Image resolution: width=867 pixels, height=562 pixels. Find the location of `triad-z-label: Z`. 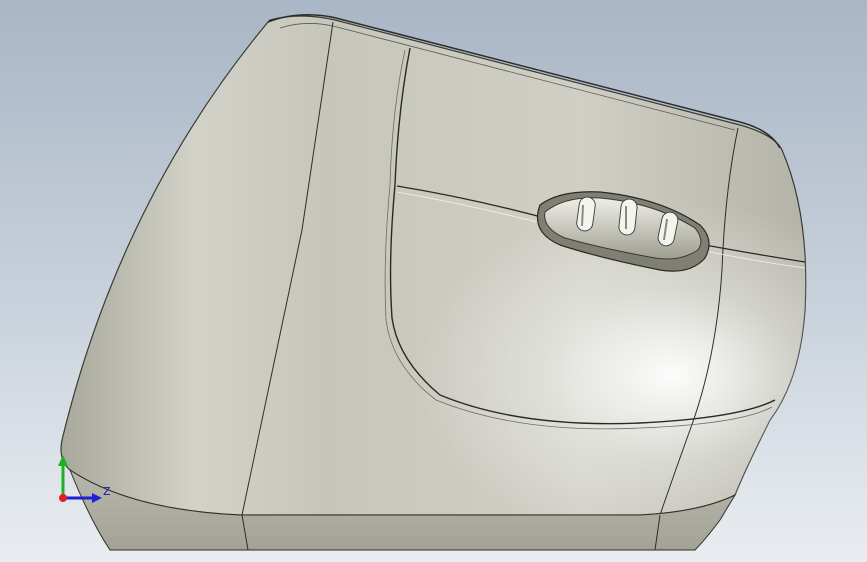

triad-z-label: Z is located at coordinates (107, 491).